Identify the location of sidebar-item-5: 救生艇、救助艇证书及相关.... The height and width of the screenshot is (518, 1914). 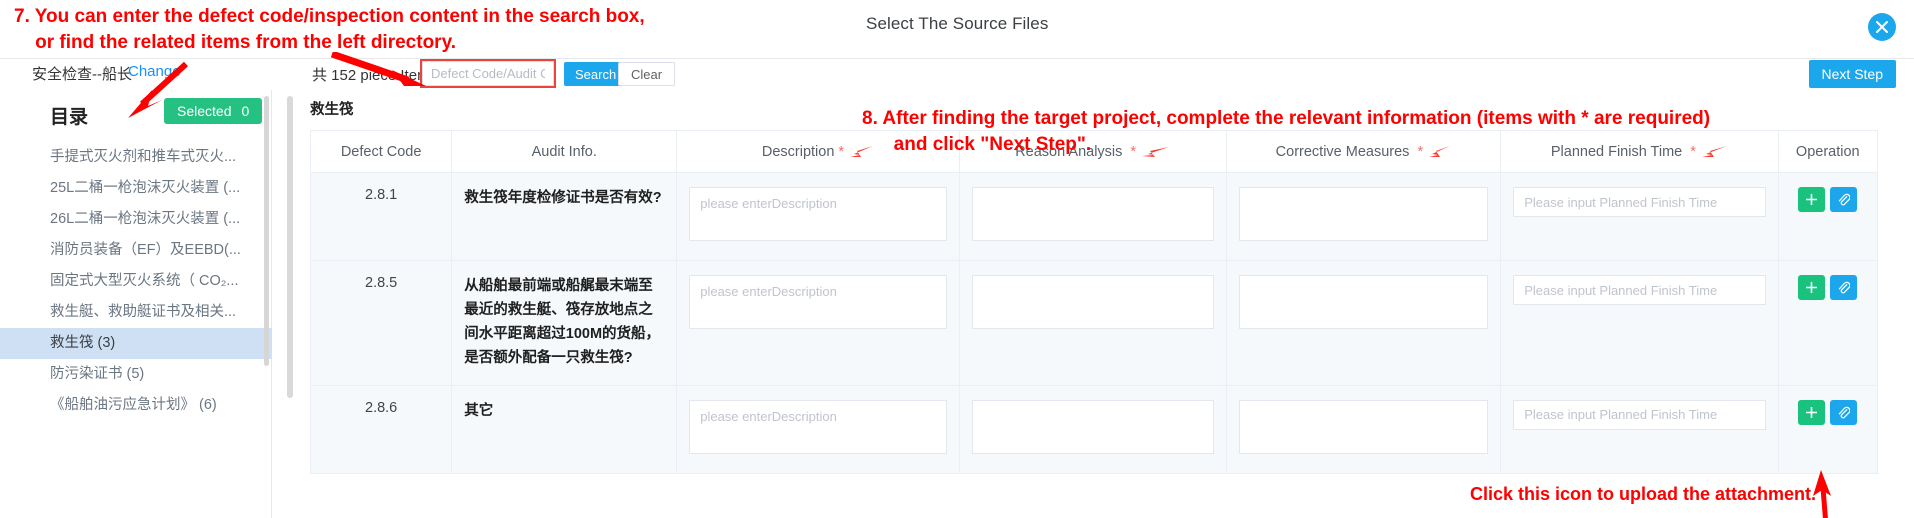
(136, 312).